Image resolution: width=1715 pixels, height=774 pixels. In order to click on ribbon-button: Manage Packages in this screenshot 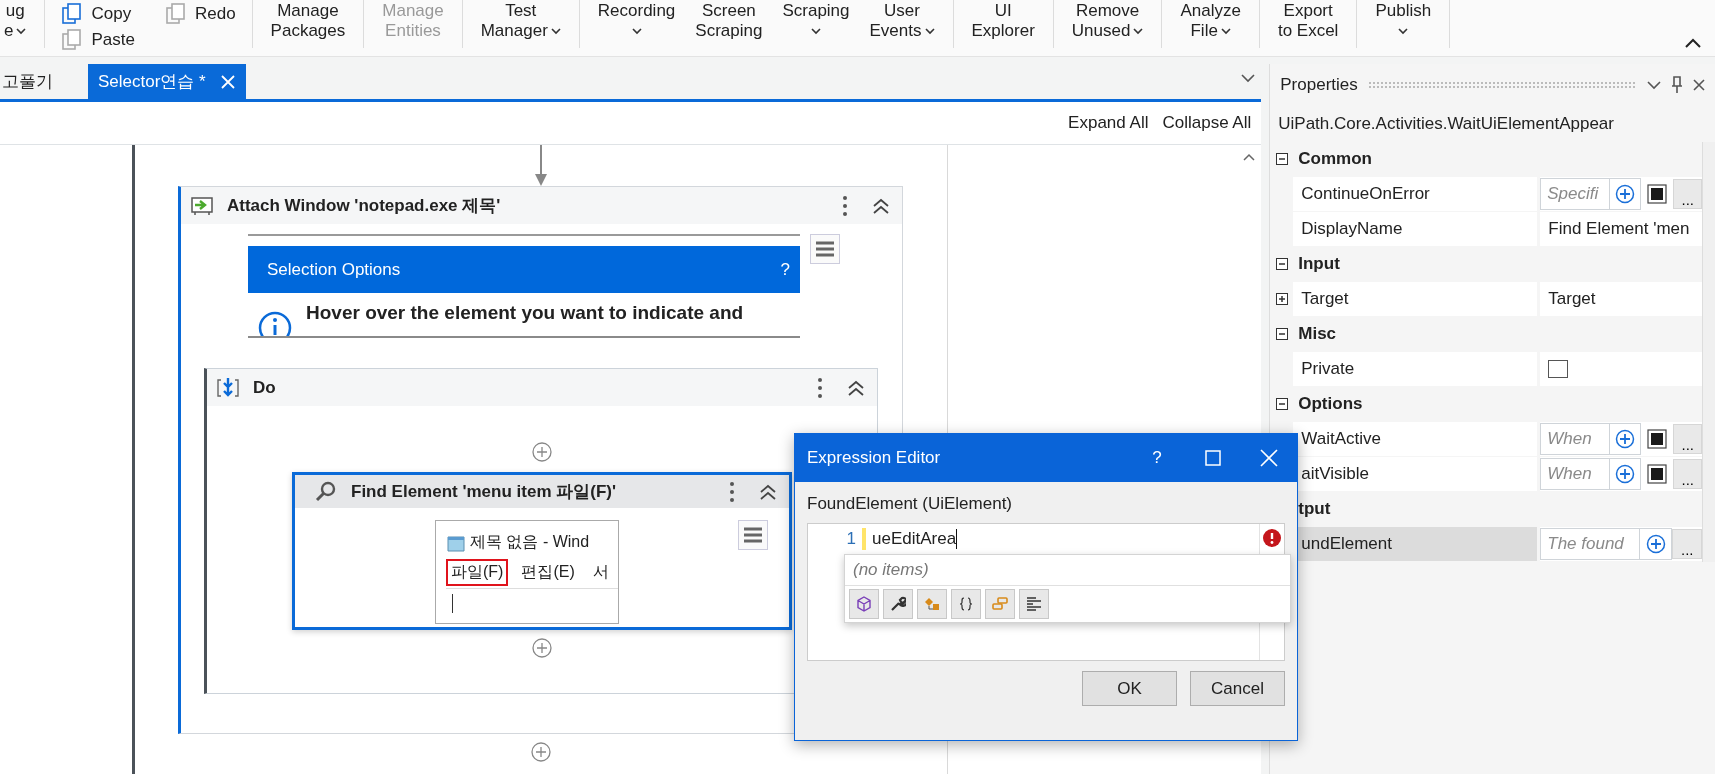, I will do `click(308, 24)`.